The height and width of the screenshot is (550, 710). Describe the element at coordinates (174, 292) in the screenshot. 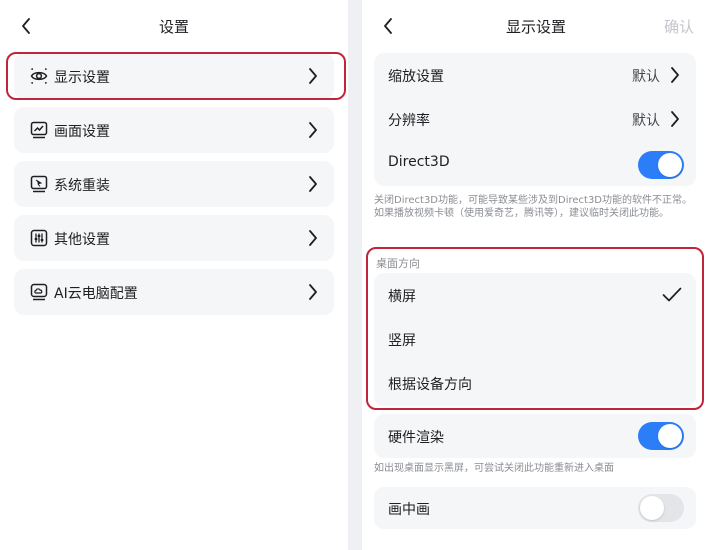

I see `menu-item-ai-cloud-pc: AI云电脑配置` at that location.